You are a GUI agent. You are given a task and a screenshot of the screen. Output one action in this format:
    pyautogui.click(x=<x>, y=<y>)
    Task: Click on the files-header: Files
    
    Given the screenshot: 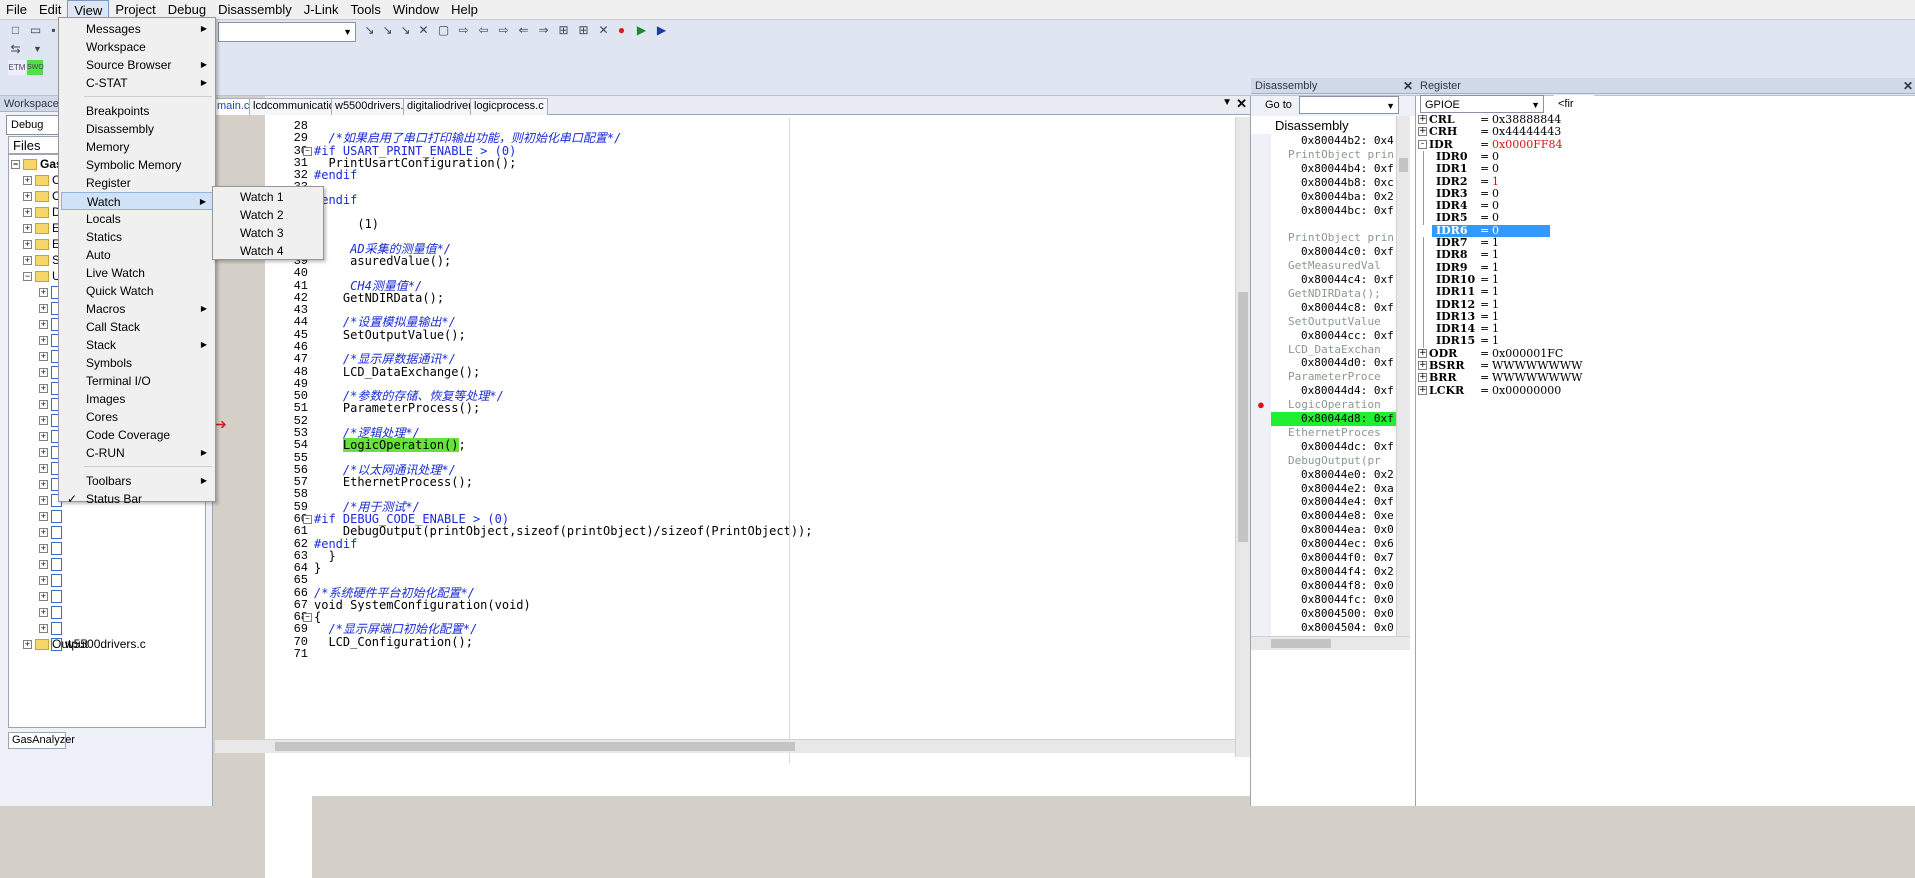 What is the action you would take?
    pyautogui.click(x=34, y=145)
    